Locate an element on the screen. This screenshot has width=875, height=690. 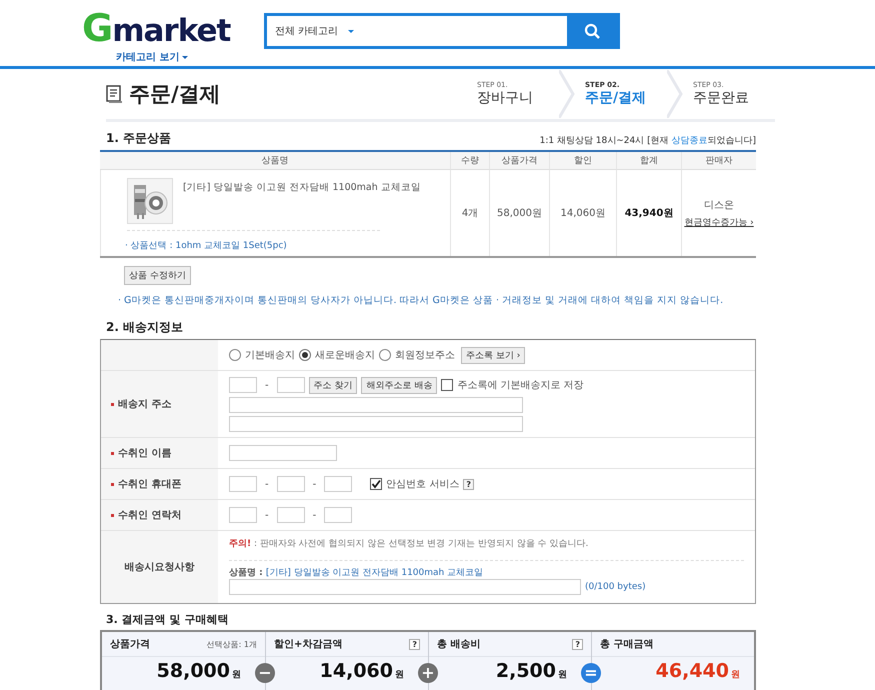
summary-note: 선택상품: 1개 is located at coordinates (231, 644).